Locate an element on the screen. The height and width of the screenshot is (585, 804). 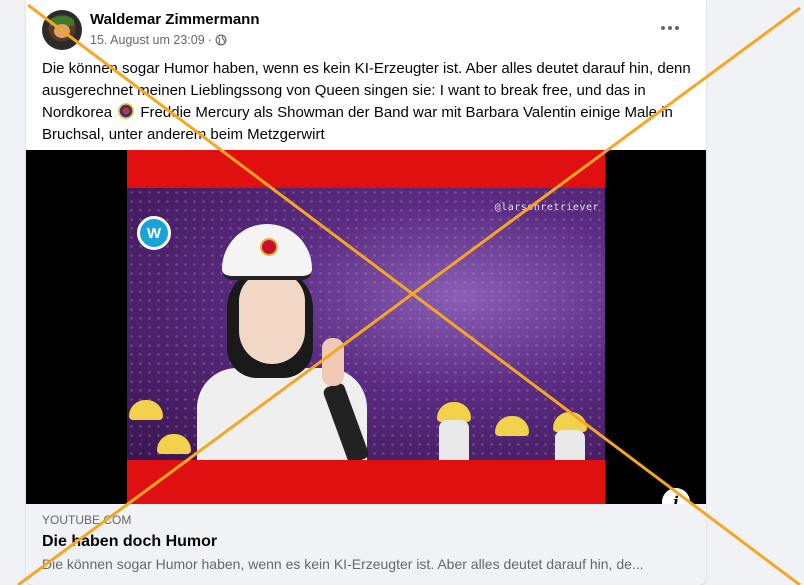
hat-badge-icon is located at coordinates (269, 247).